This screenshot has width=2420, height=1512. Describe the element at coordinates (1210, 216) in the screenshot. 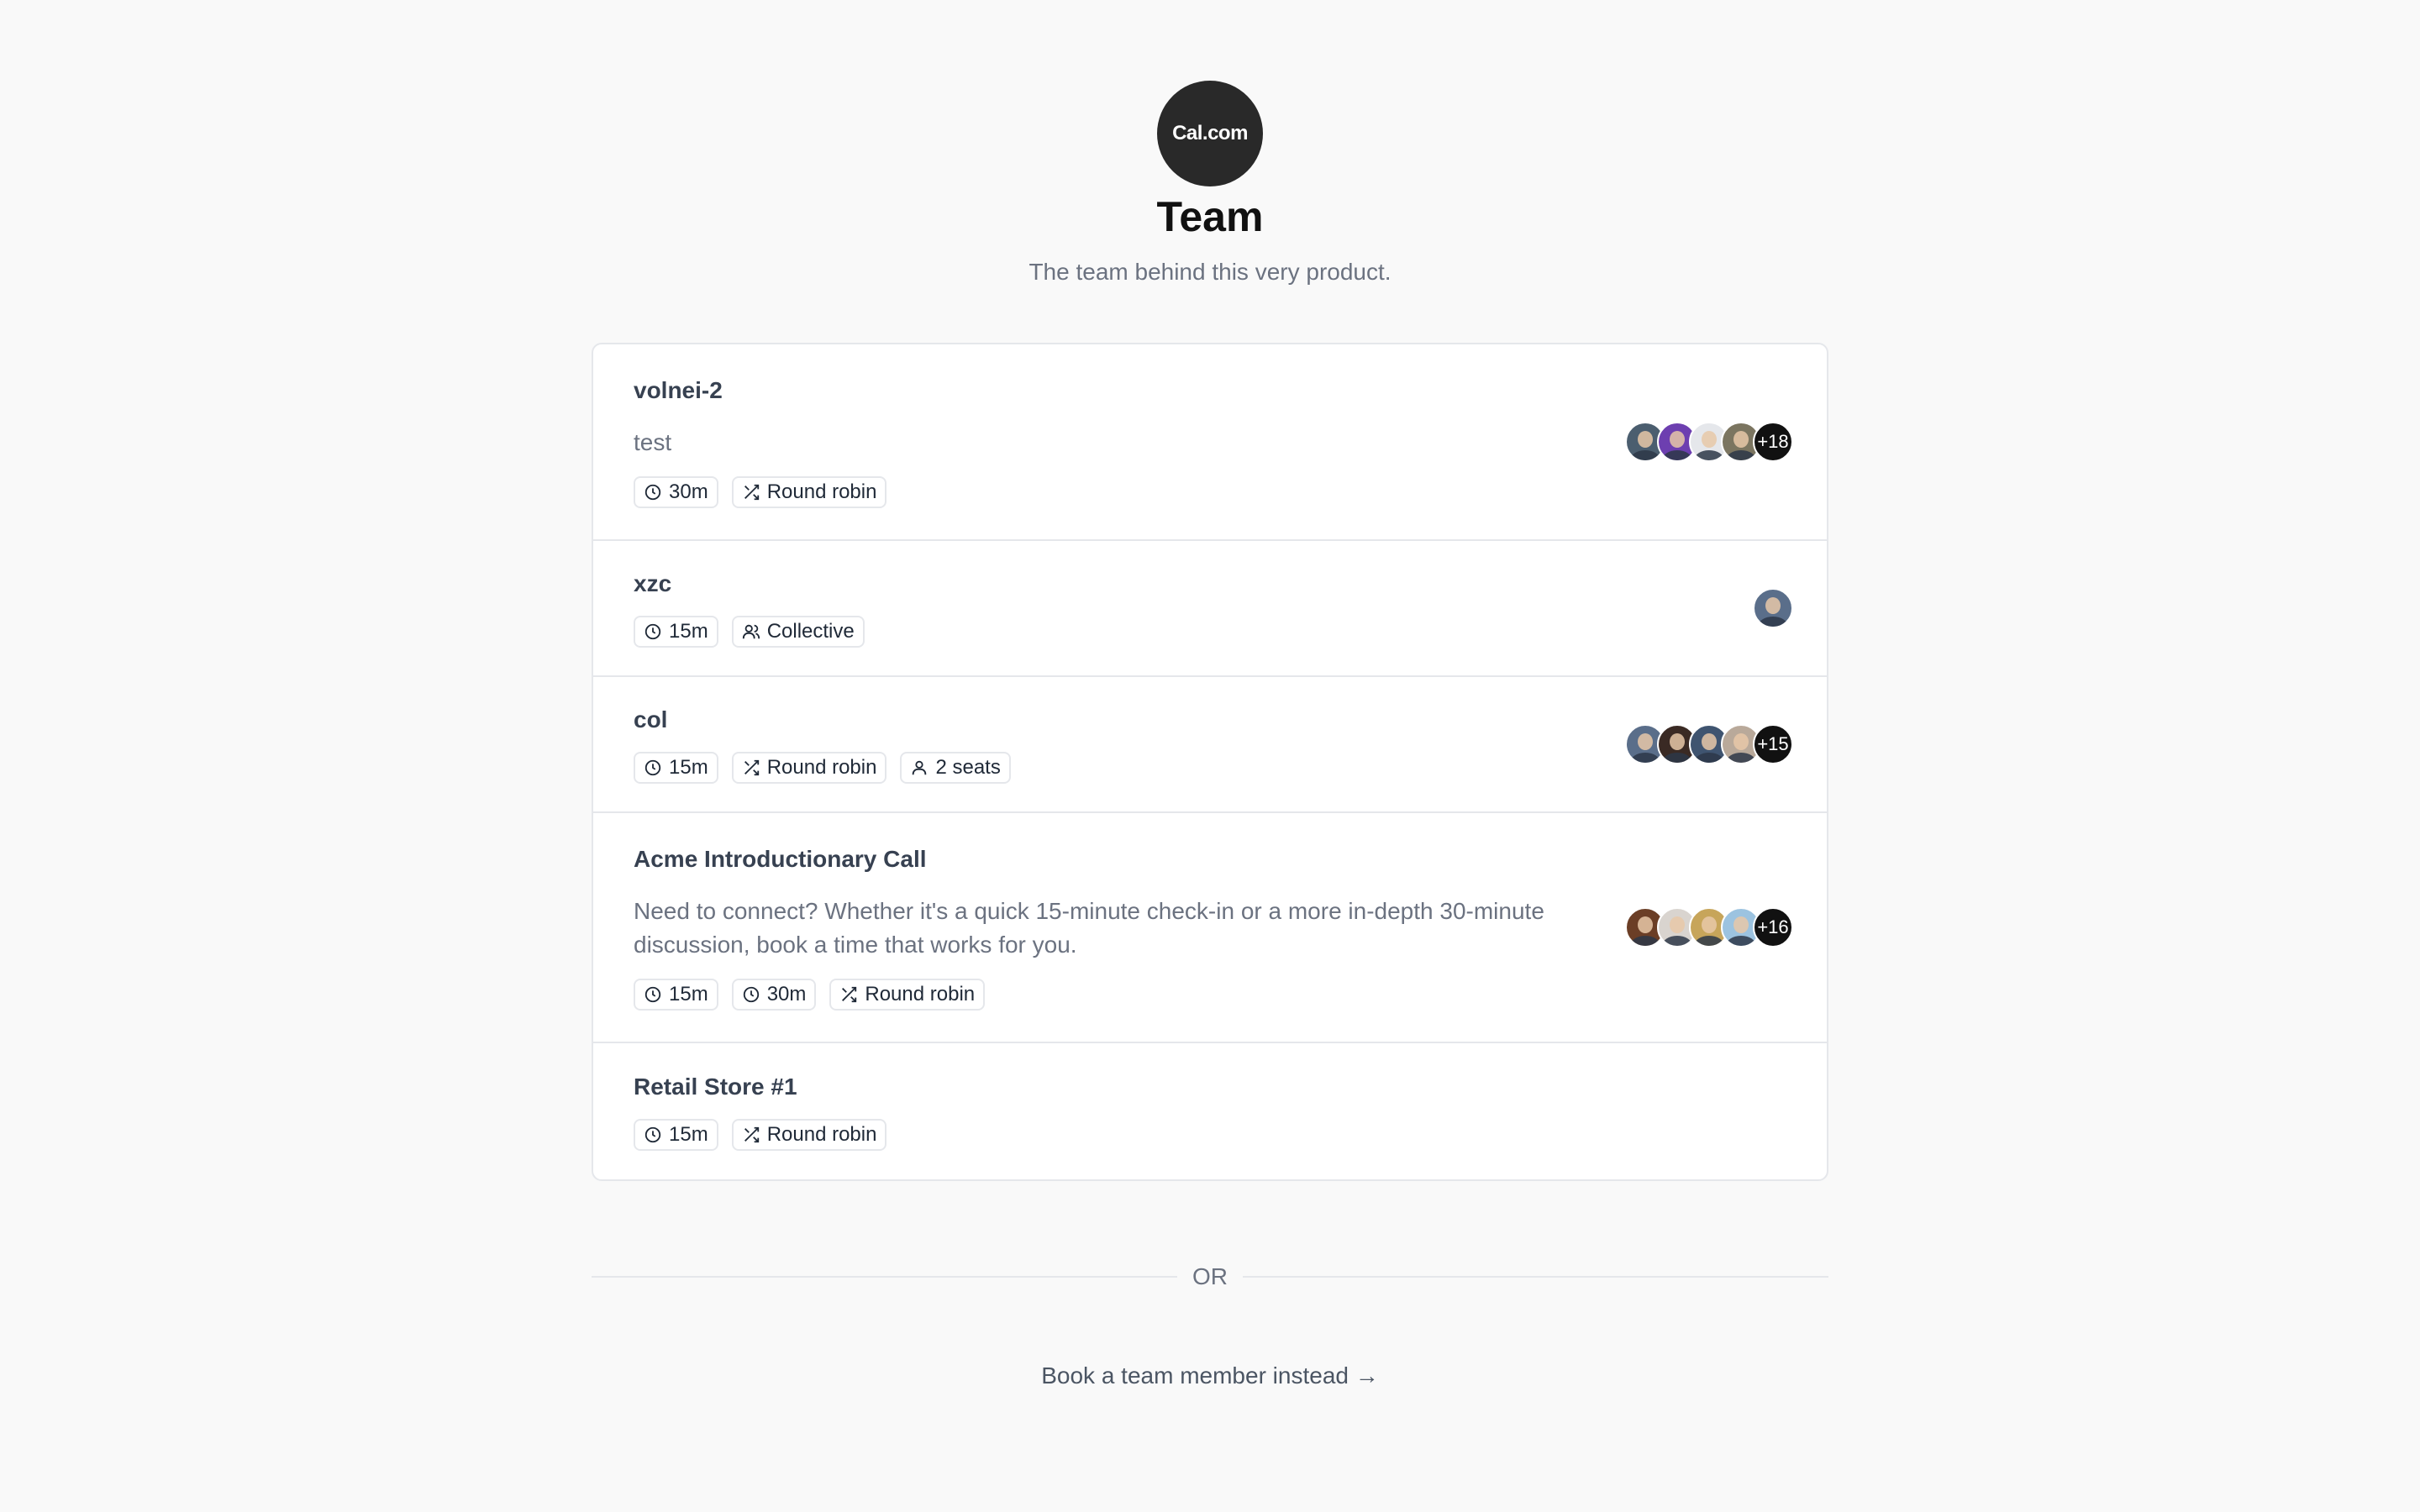

I see `team-name: Team` at that location.